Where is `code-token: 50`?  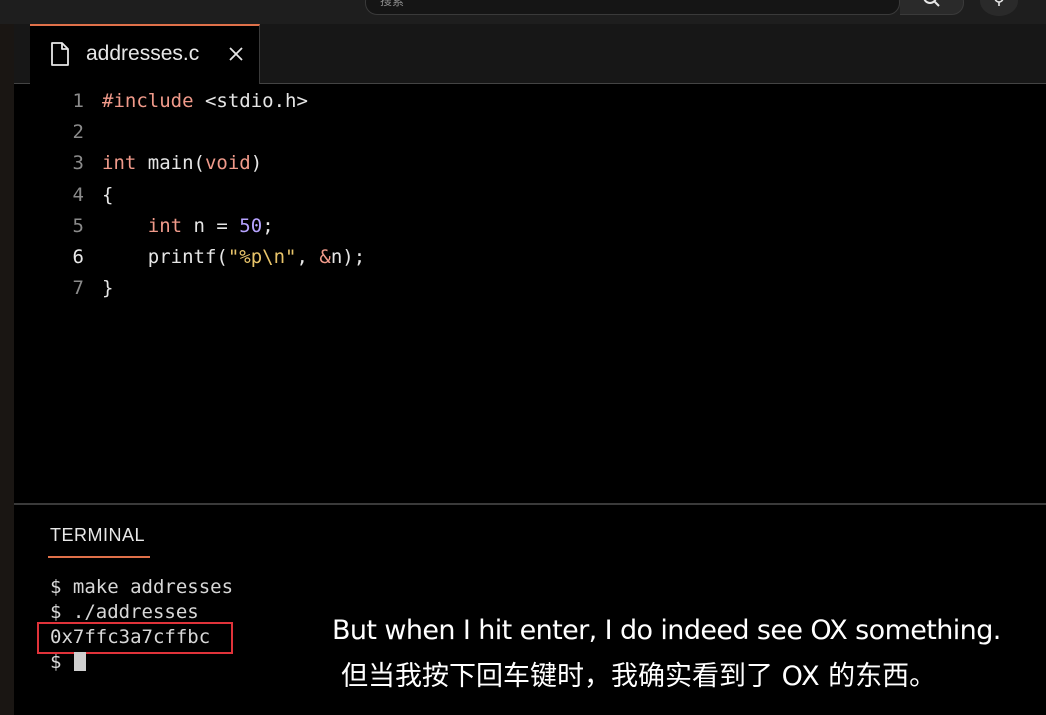 code-token: 50 is located at coordinates (251, 225).